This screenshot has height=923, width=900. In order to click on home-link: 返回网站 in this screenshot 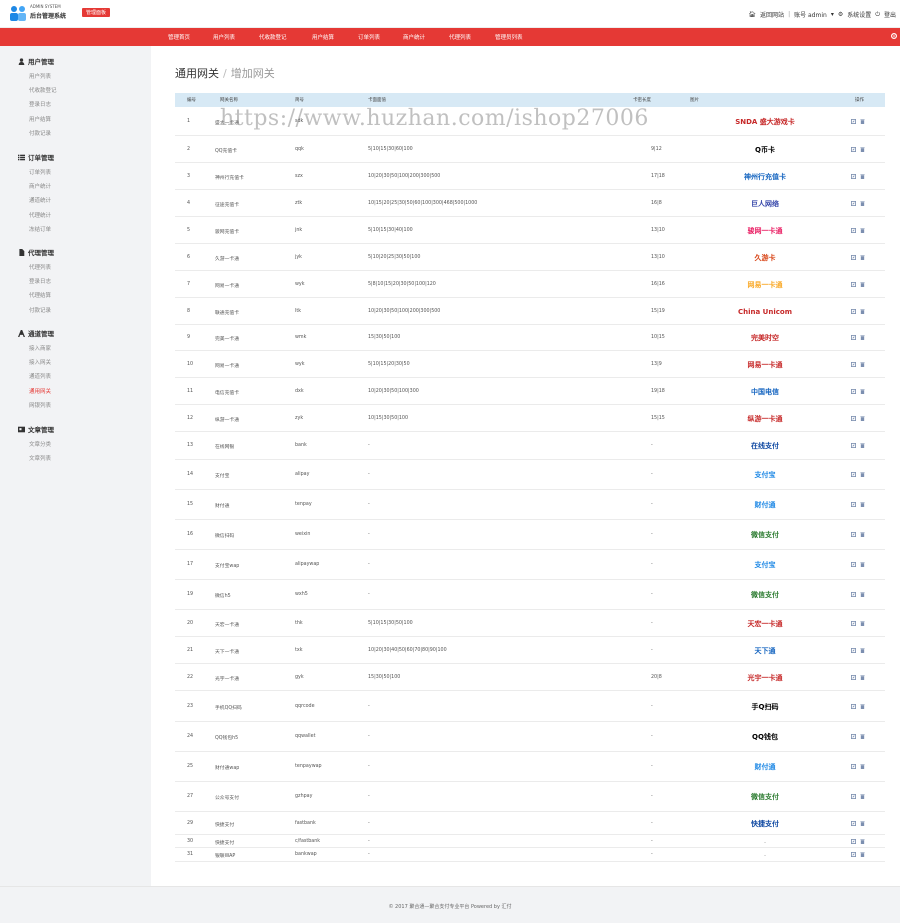, I will do `click(772, 14)`.